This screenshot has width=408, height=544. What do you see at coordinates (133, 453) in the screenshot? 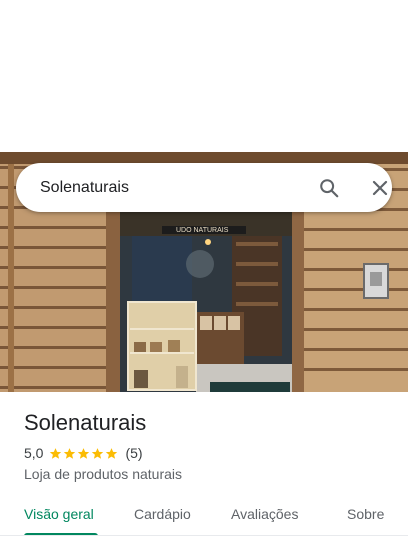
I see `review-count: (5)` at bounding box center [133, 453].